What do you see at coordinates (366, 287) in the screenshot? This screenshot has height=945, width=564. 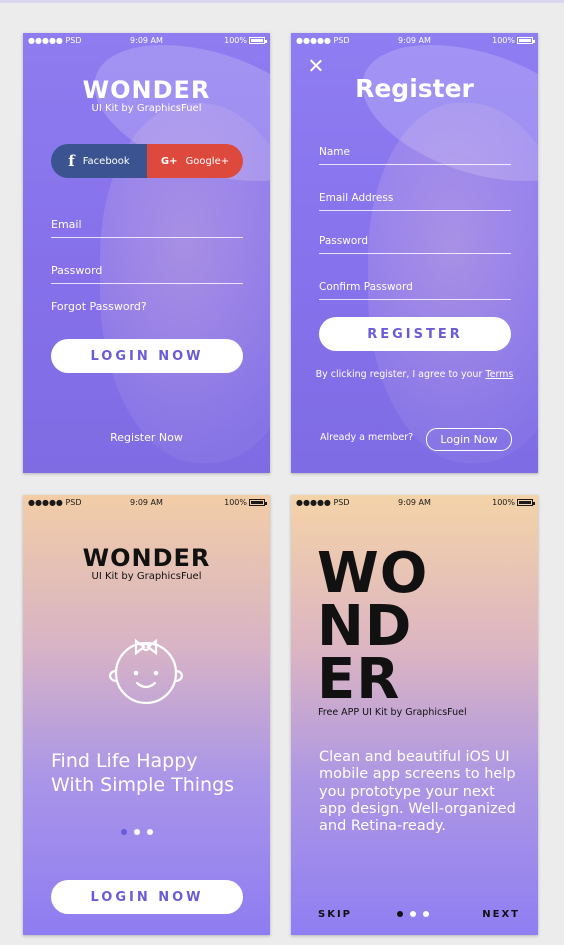 I see `confirm-password-placeholder: Confirm Password` at bounding box center [366, 287].